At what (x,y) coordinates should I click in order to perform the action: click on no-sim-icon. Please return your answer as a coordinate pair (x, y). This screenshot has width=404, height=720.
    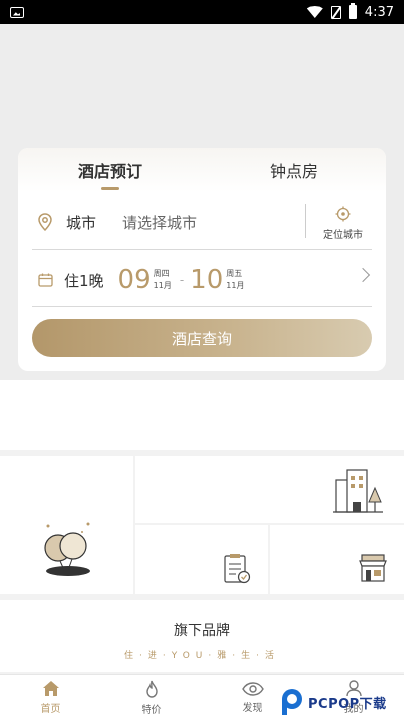
    Looking at the image, I should click on (335, 12).